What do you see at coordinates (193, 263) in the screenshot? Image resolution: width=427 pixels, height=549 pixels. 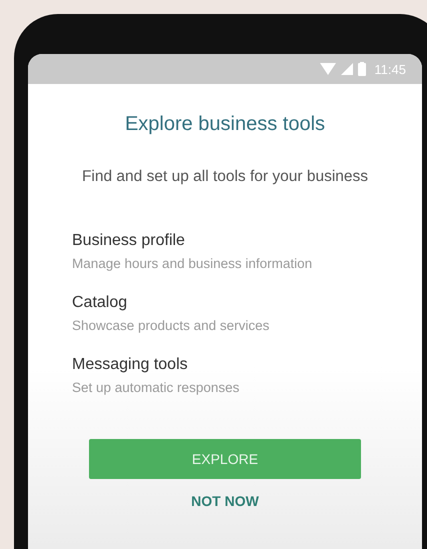 I see `tool-description: Manage hours and business information` at bounding box center [193, 263].